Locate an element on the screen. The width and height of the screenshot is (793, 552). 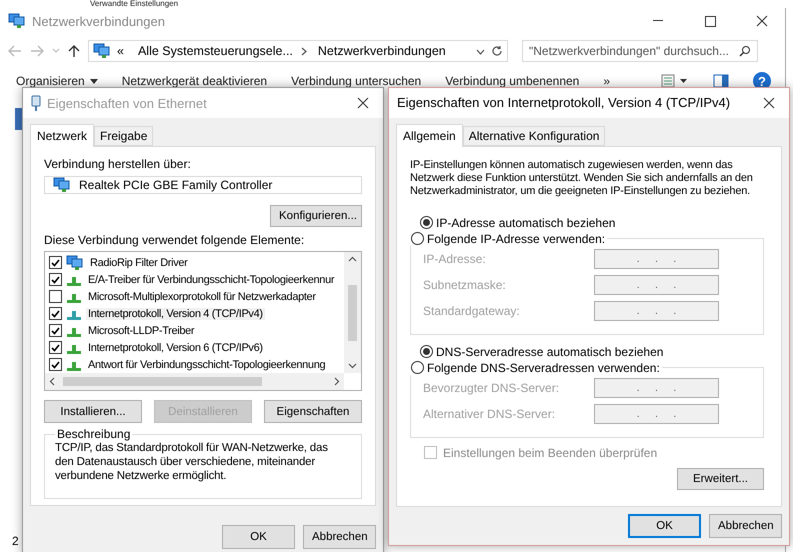
window-title: Netzwerkverbindungen is located at coordinates (98, 21).